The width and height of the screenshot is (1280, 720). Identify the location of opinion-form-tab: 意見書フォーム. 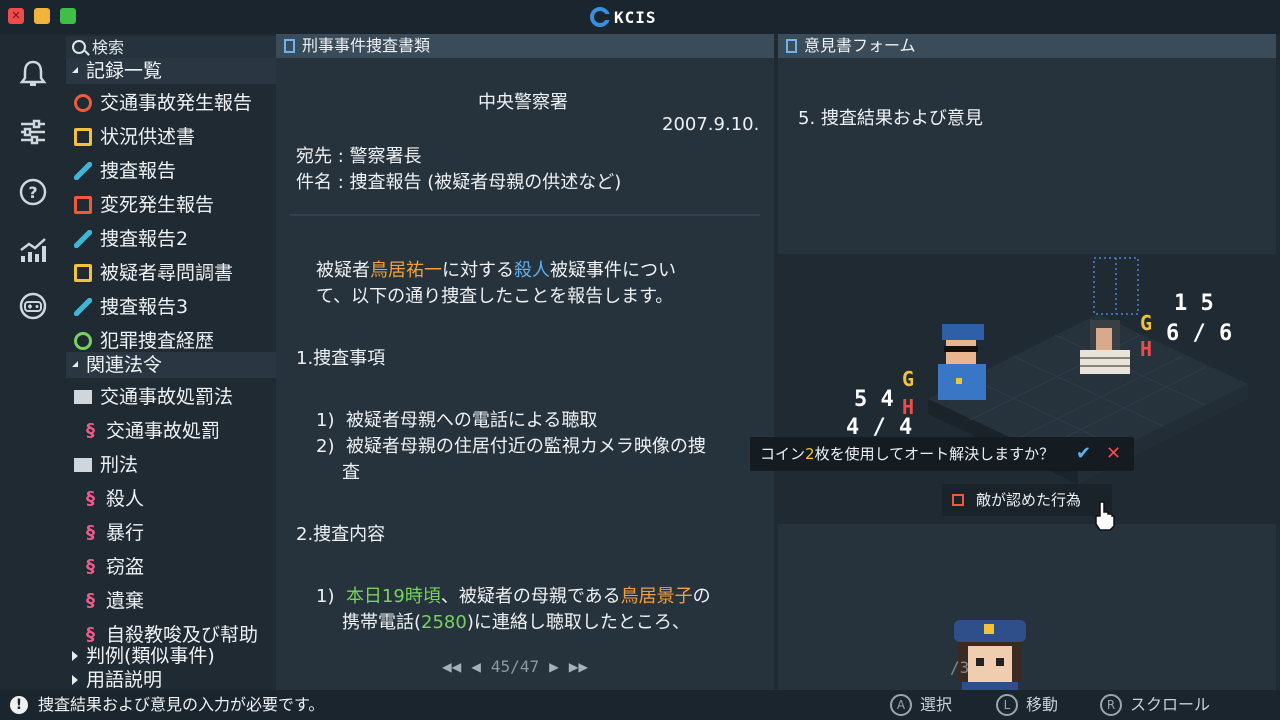
(1027, 46).